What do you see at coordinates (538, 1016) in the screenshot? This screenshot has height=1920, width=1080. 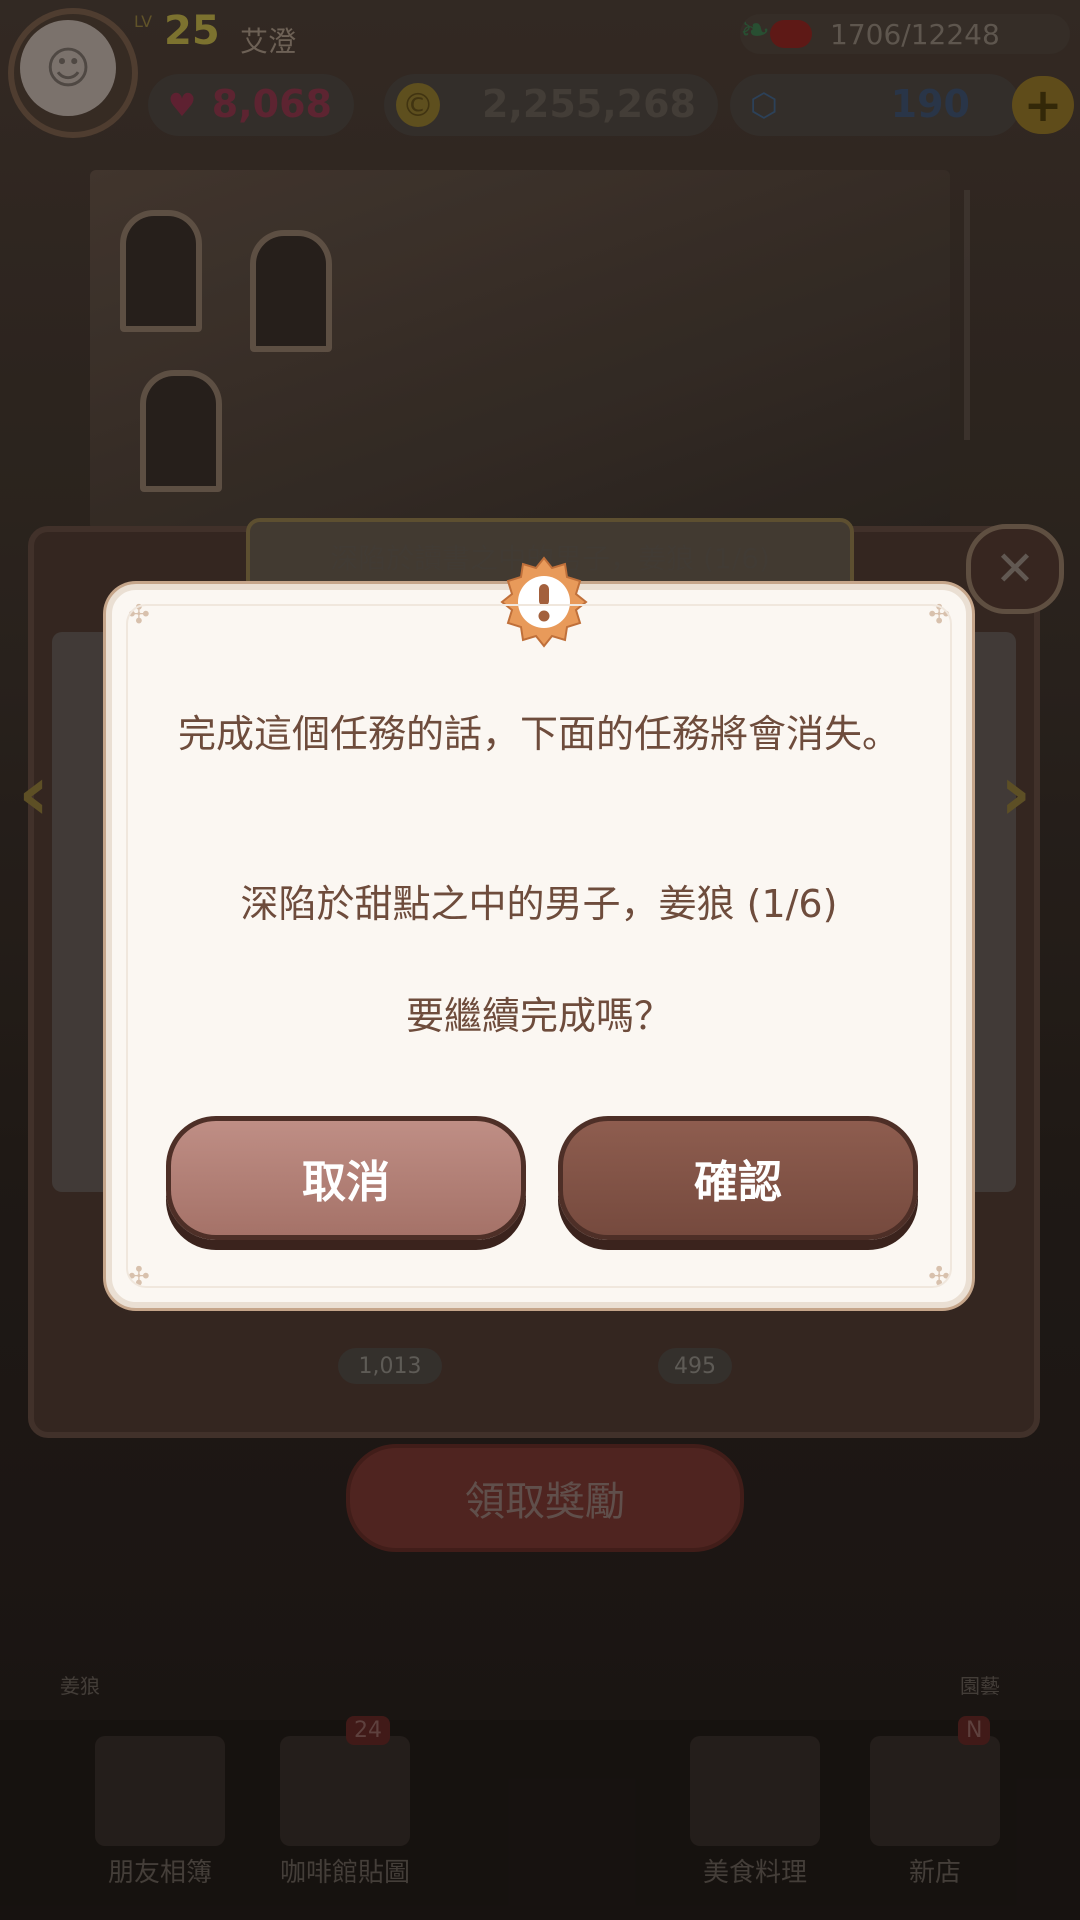 I see `dialog-question: 要繼續完成嗎？` at bounding box center [538, 1016].